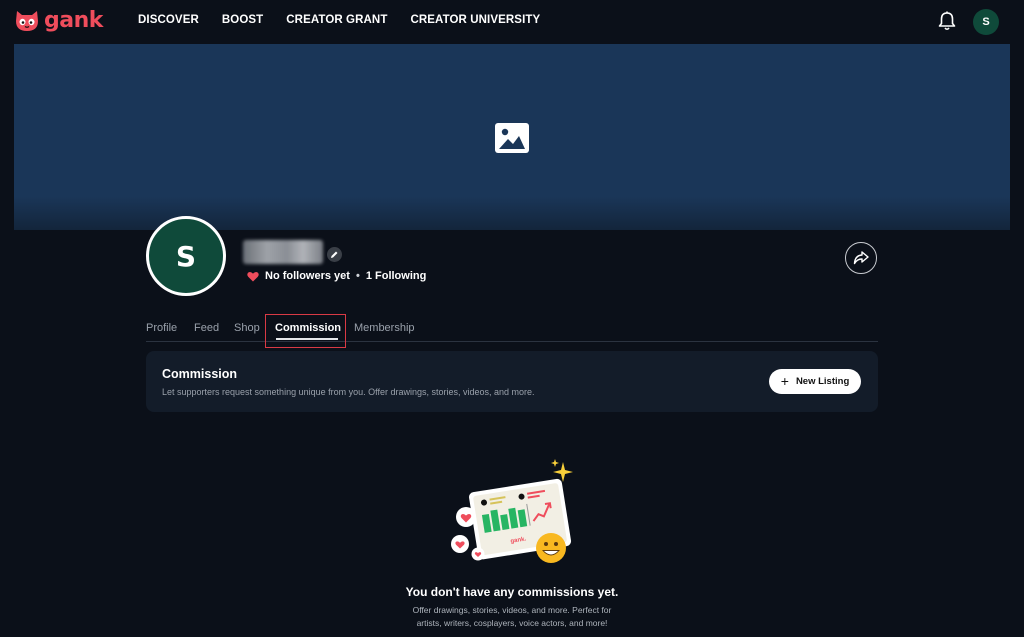 The image size is (1024, 637). I want to click on profile-tabs: Profile Feed Shop Commission Membership, so click(512, 332).